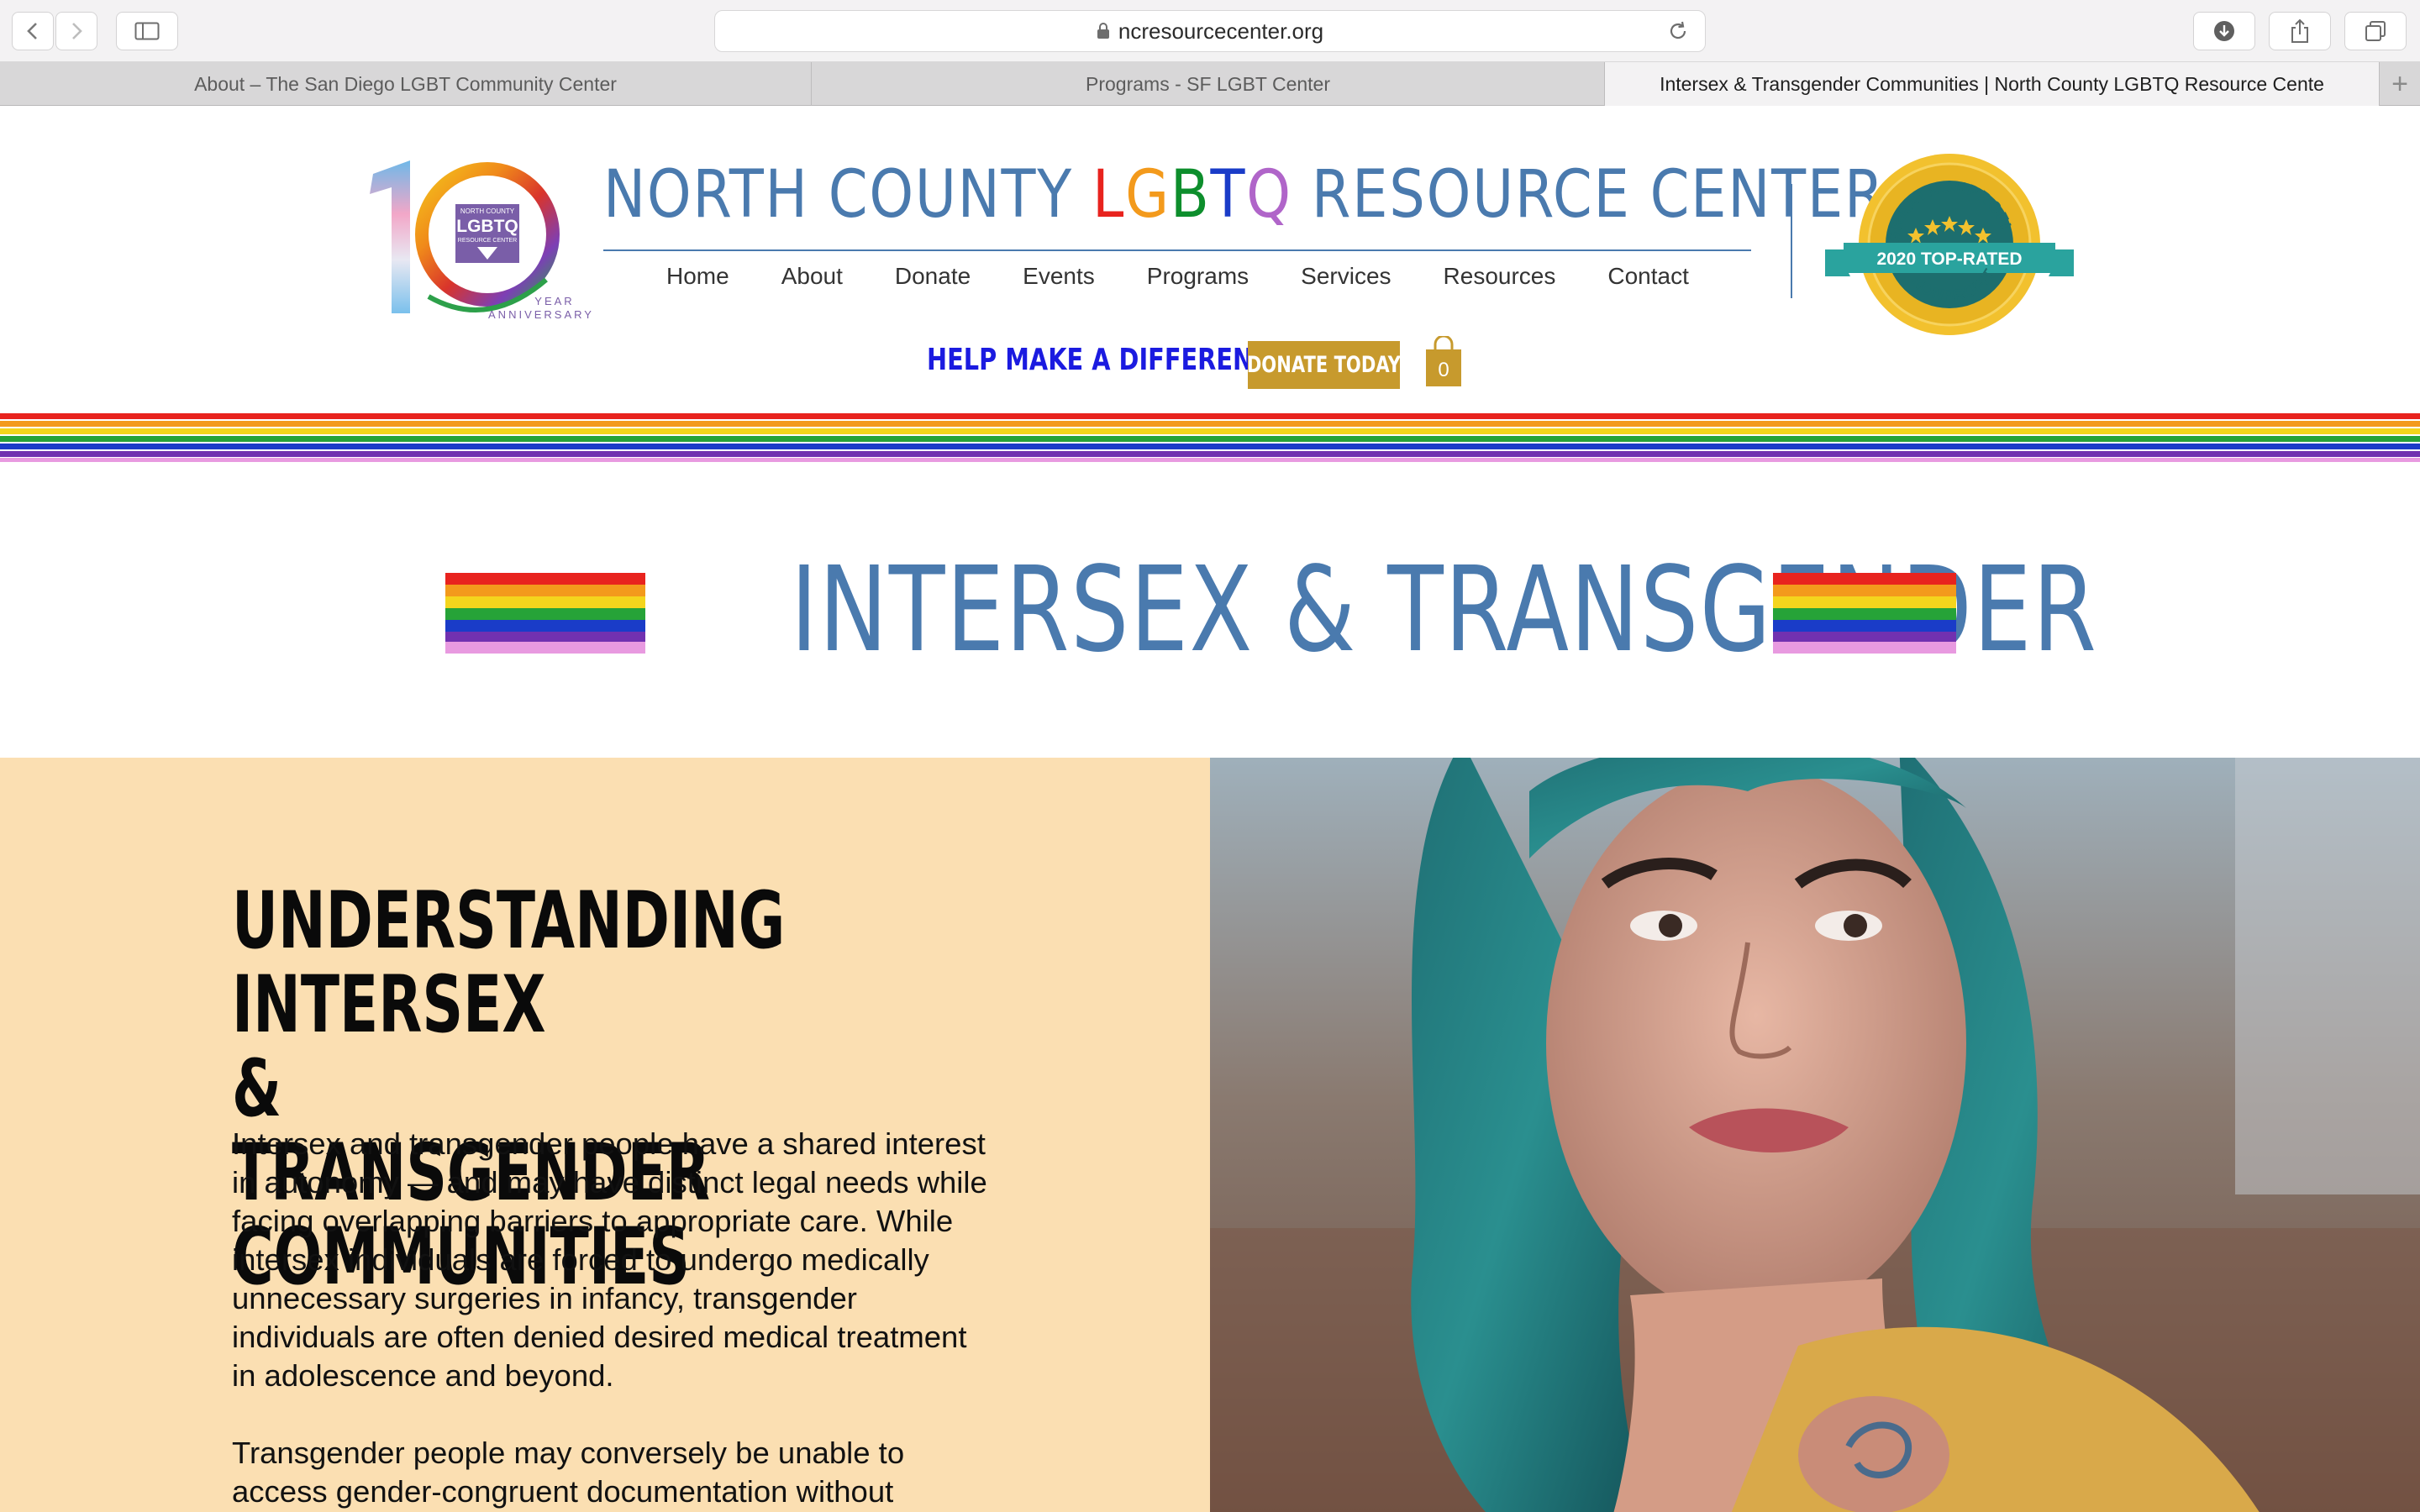 This screenshot has width=2420, height=1512. I want to click on rainbow-flag-left, so click(545, 613).